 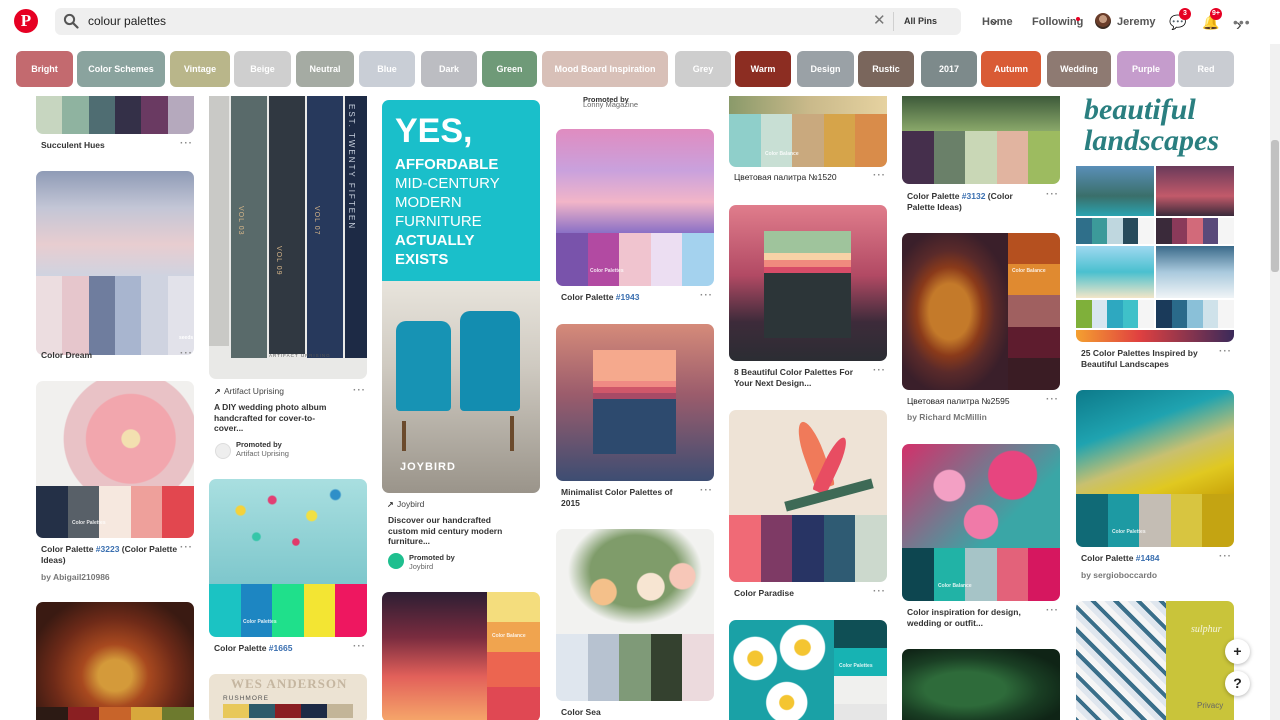 I want to click on guide-pill: Vintage, so click(x=200, y=69).